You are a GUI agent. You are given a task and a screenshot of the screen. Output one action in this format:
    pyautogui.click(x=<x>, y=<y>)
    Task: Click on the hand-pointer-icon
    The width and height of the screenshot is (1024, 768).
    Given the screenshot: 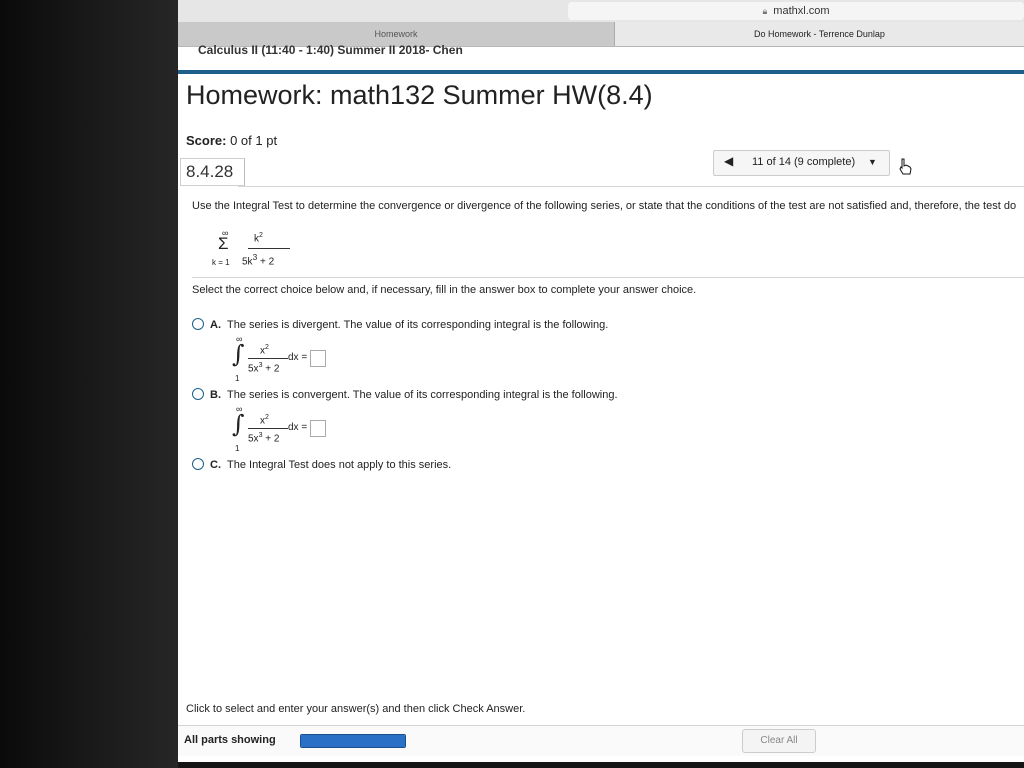 What is the action you would take?
    pyautogui.click(x=905, y=166)
    